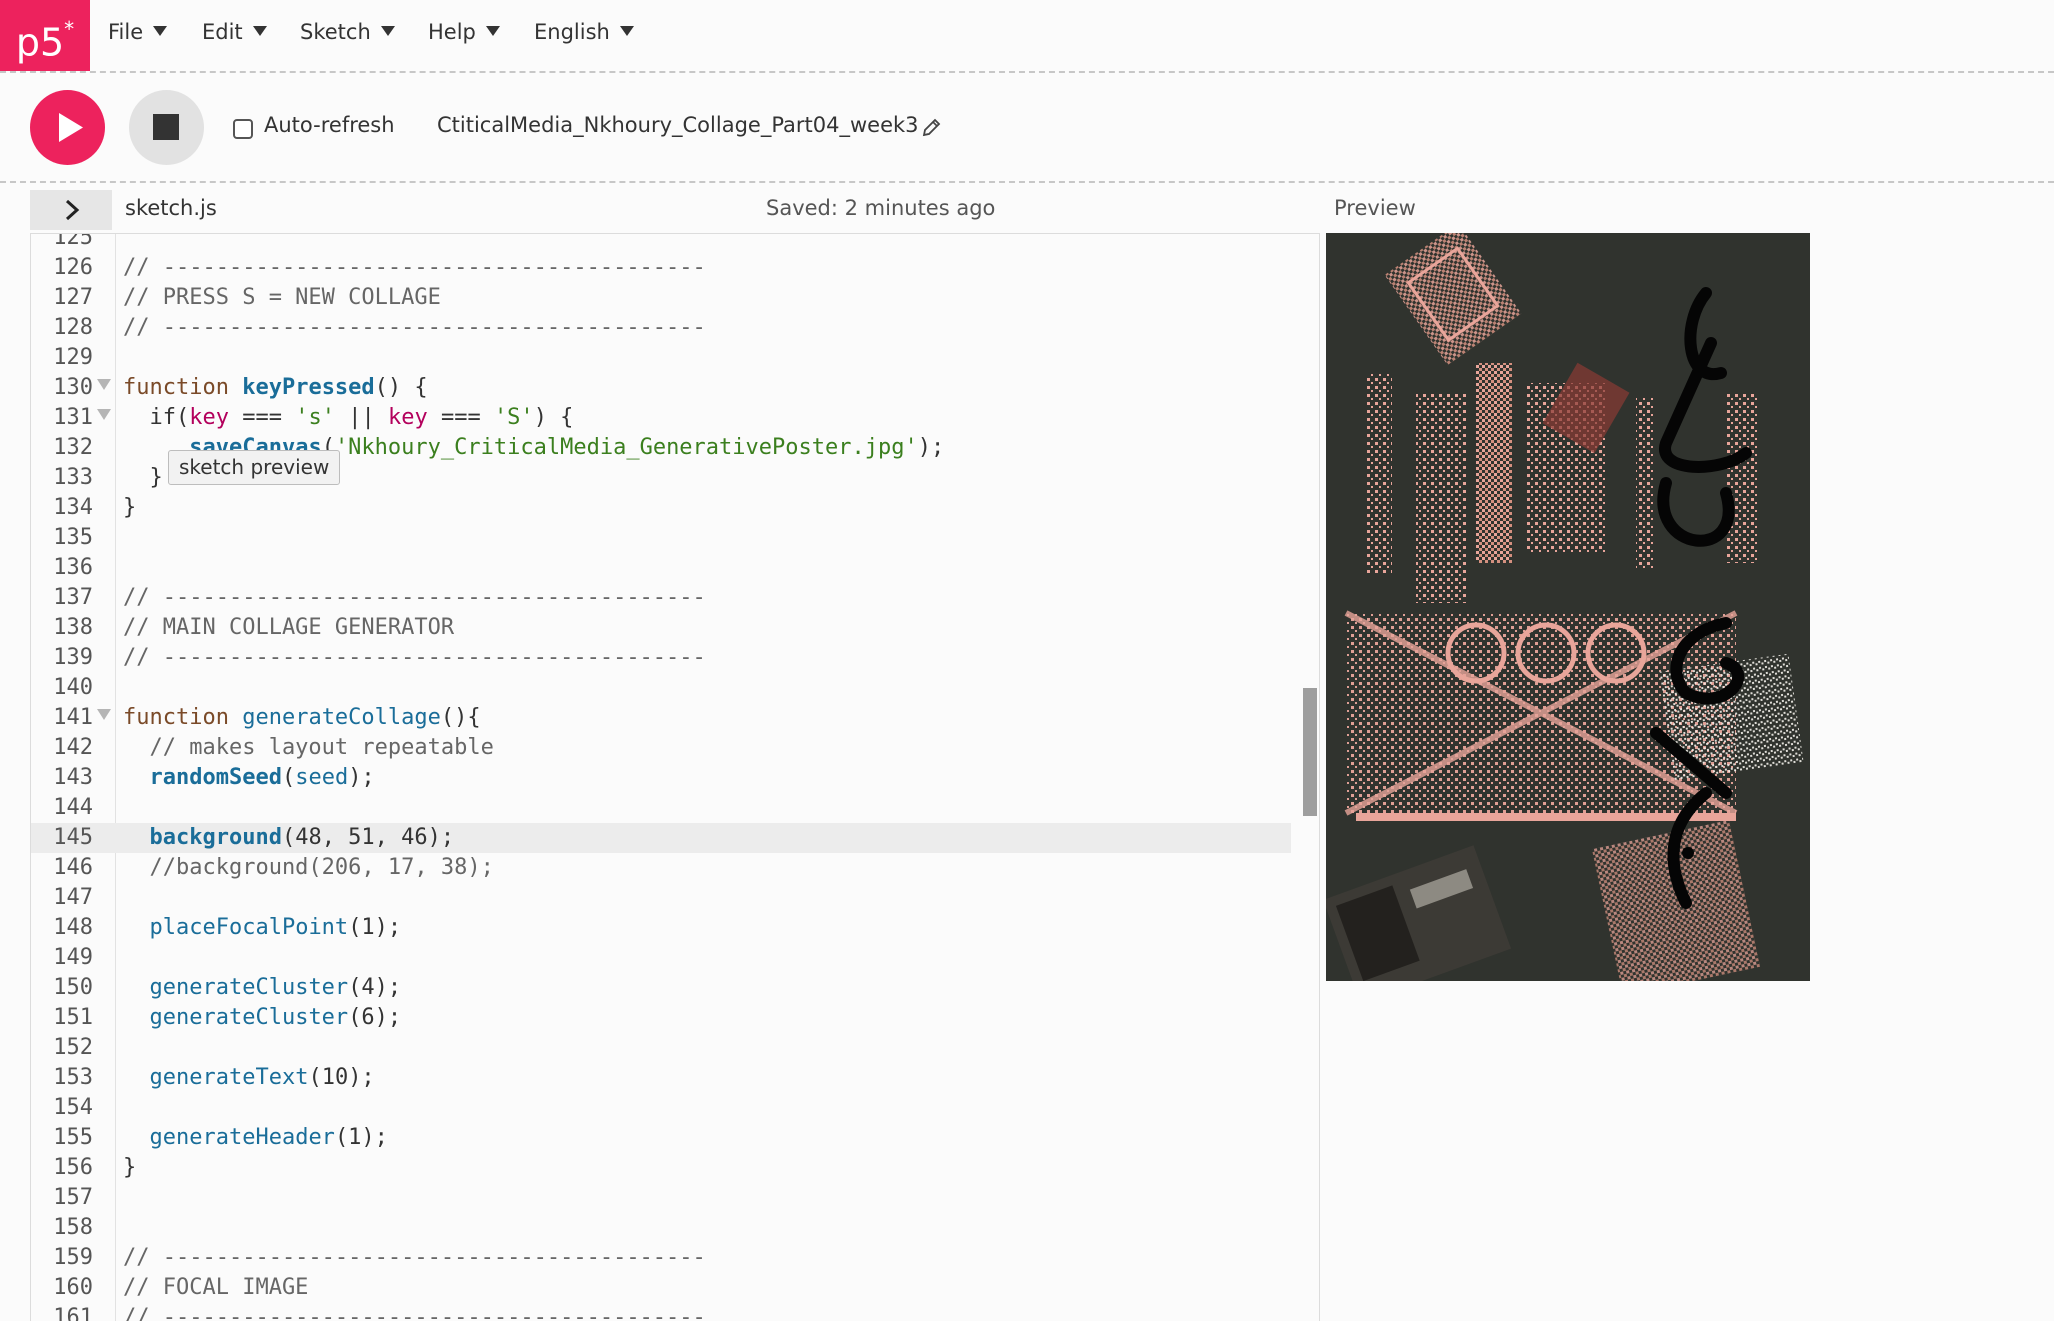  I want to click on line-number: 150, so click(73, 987).